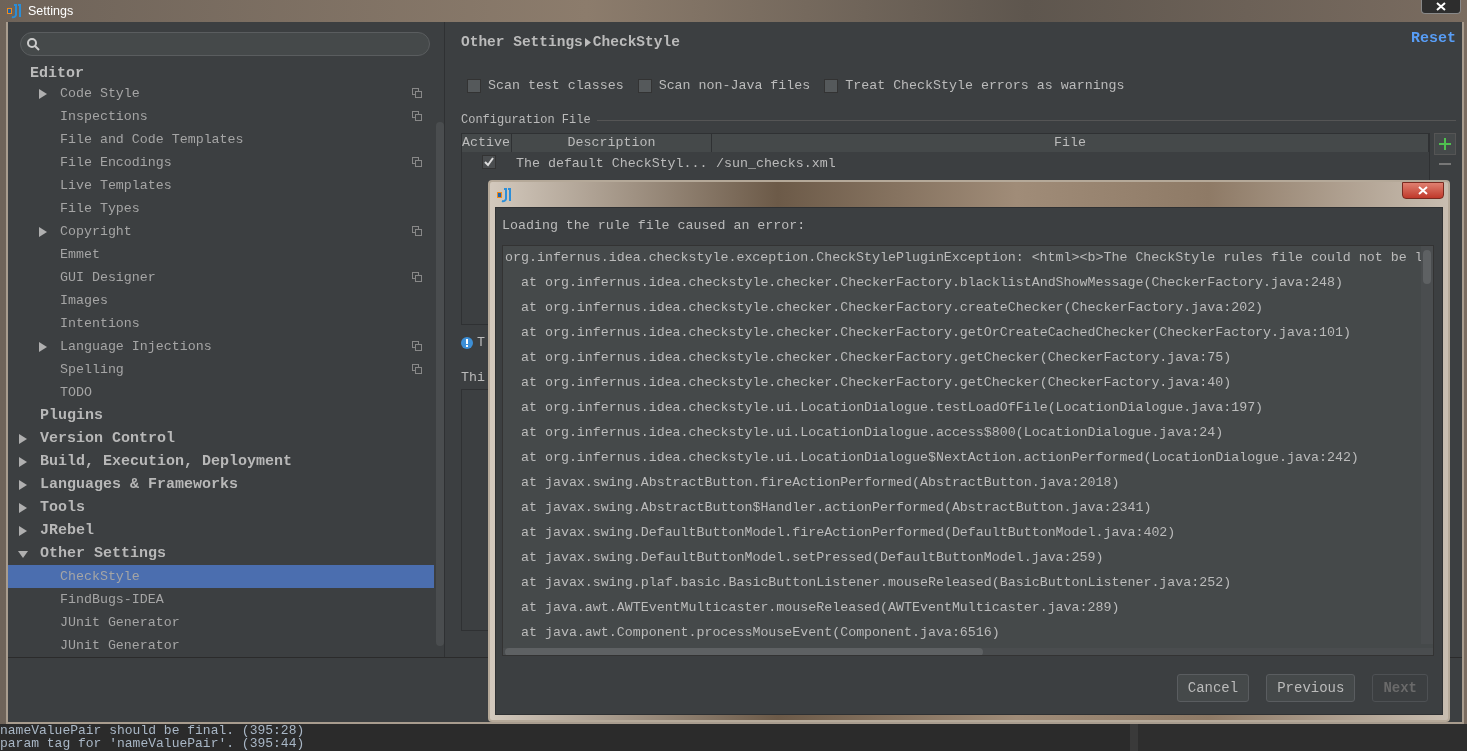  I want to click on dialog-logo-icon, so click(504, 194).